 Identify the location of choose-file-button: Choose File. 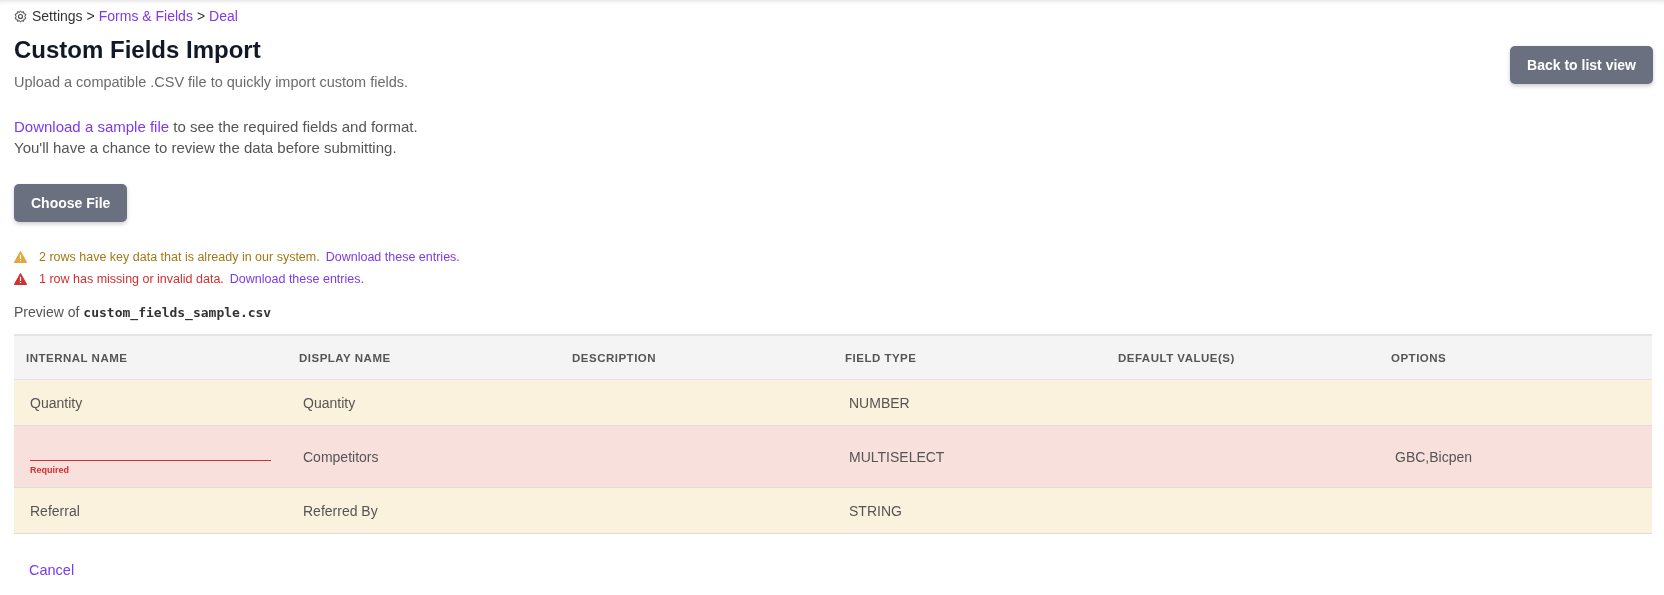
(71, 203).